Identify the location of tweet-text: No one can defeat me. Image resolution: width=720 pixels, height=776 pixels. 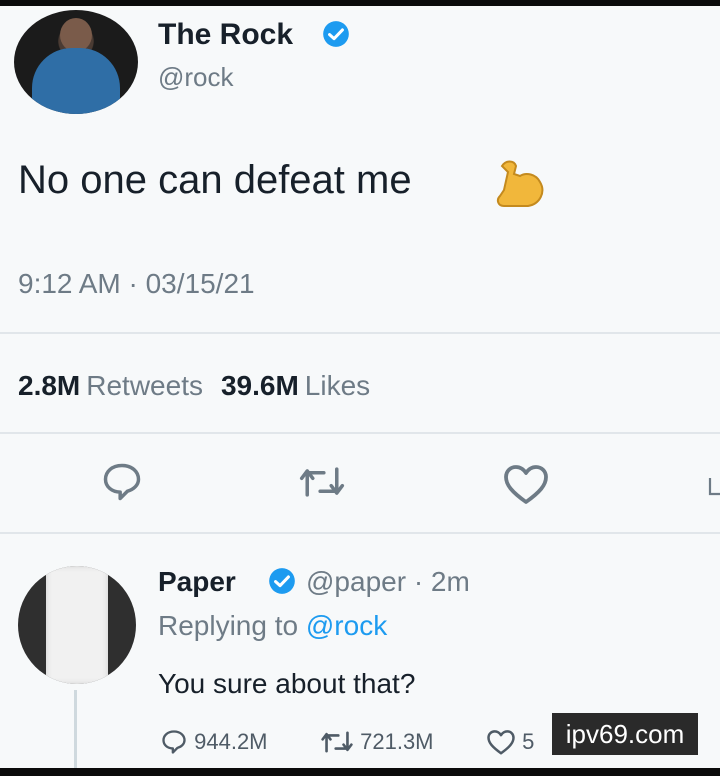
(215, 180).